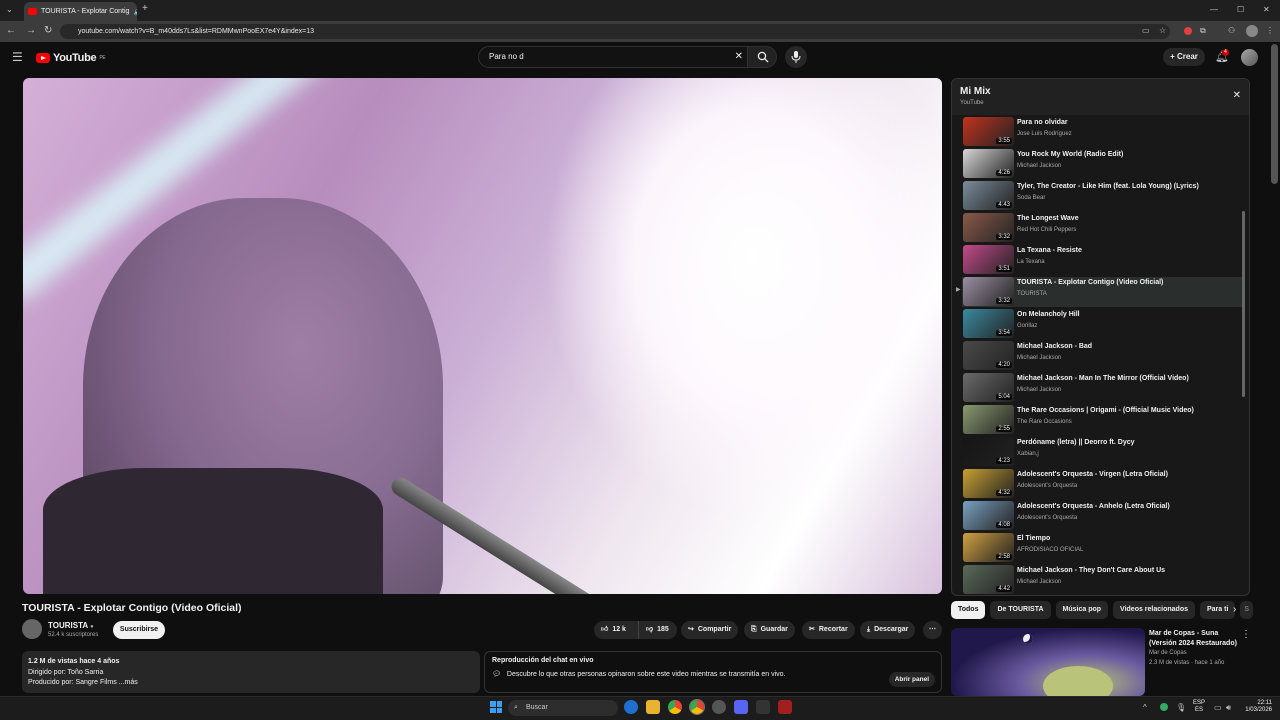 This screenshot has width=1280, height=720. I want to click on clear-search-icon: ✕, so click(739, 57).